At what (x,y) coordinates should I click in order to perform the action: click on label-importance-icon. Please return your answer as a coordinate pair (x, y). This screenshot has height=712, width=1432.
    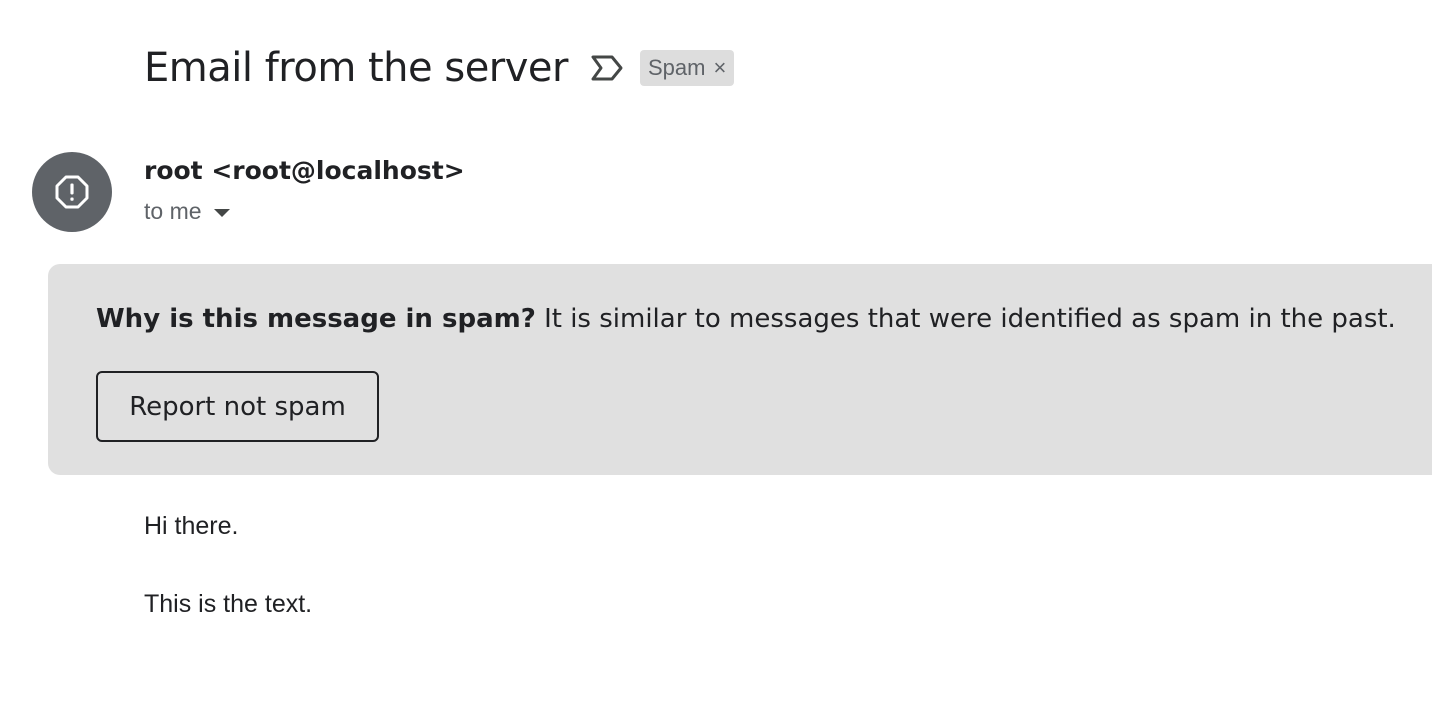
    Looking at the image, I should click on (607, 68).